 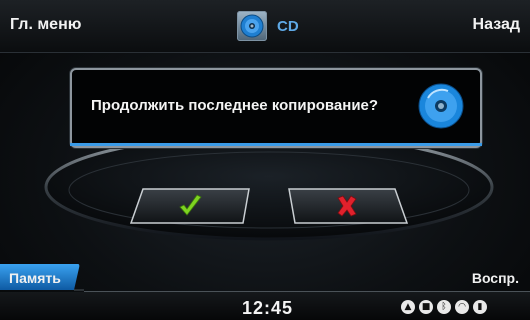 I want to click on back-button: Назад, so click(x=496, y=25).